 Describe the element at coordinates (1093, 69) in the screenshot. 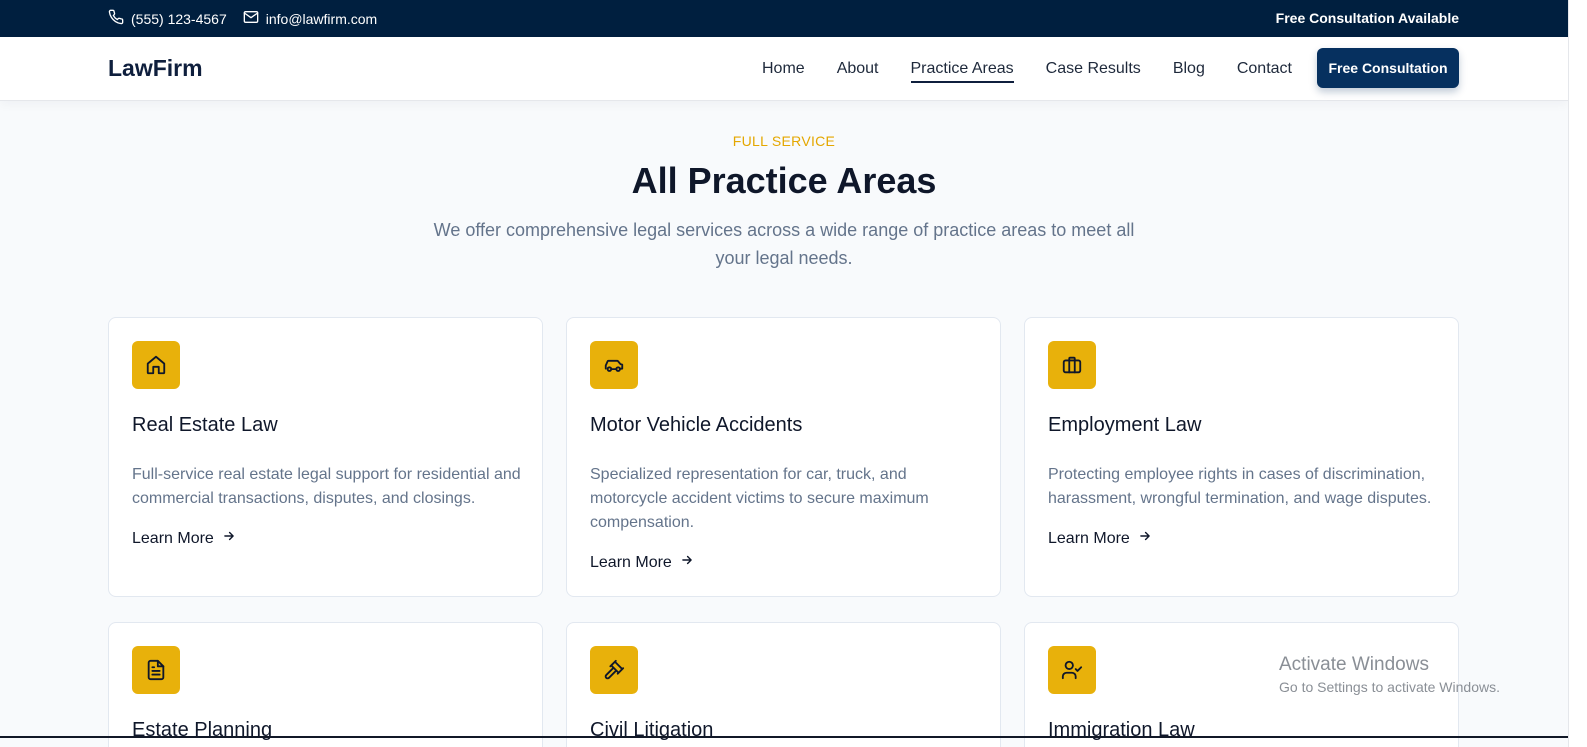

I see `nav-link-case-results: Case Results` at that location.